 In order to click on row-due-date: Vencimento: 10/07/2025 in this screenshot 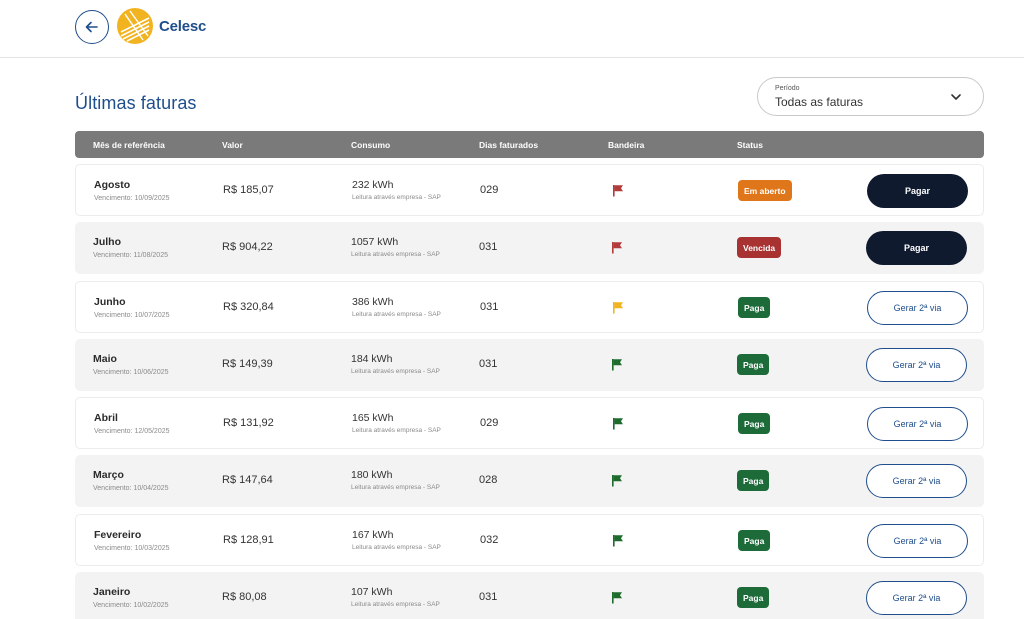, I will do `click(132, 315)`.